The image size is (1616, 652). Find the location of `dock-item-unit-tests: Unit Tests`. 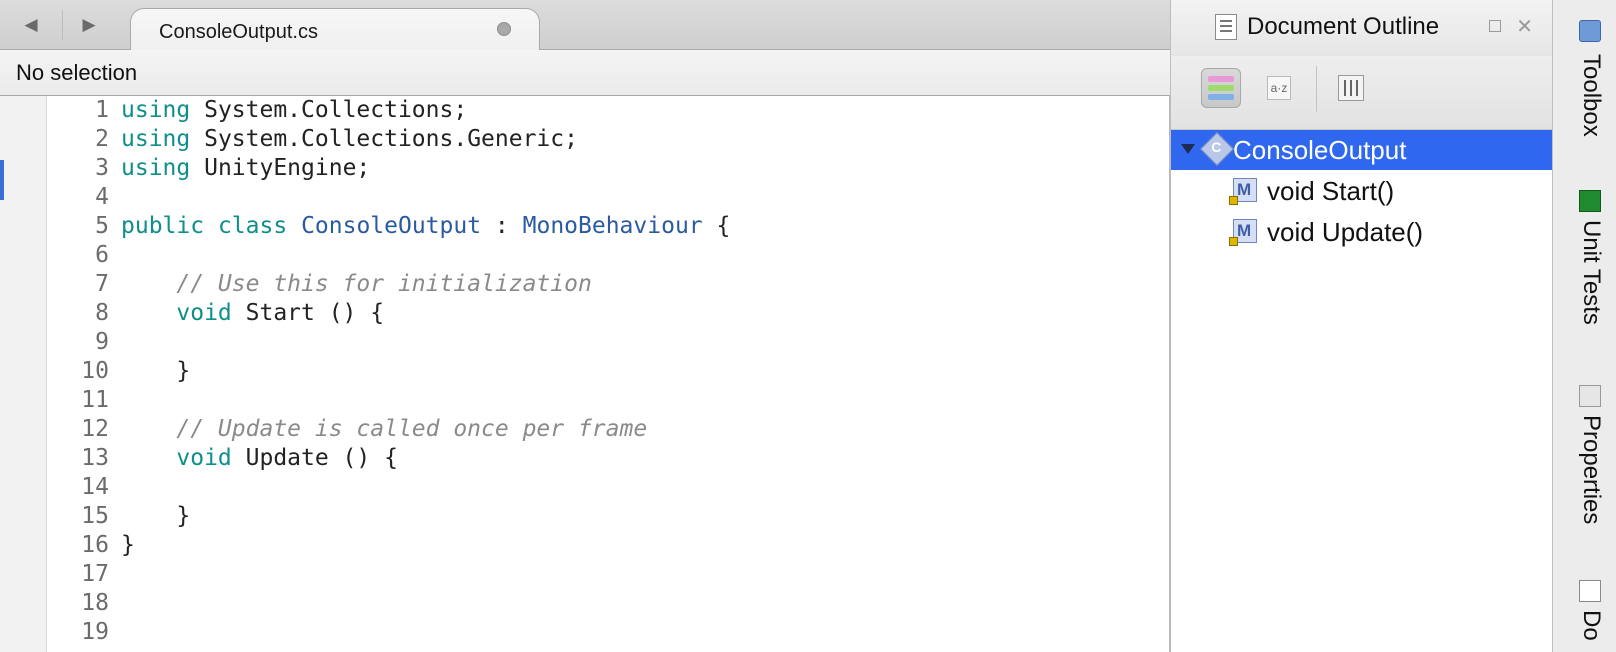

dock-item-unit-tests: Unit Tests is located at coordinates (1584, 270).